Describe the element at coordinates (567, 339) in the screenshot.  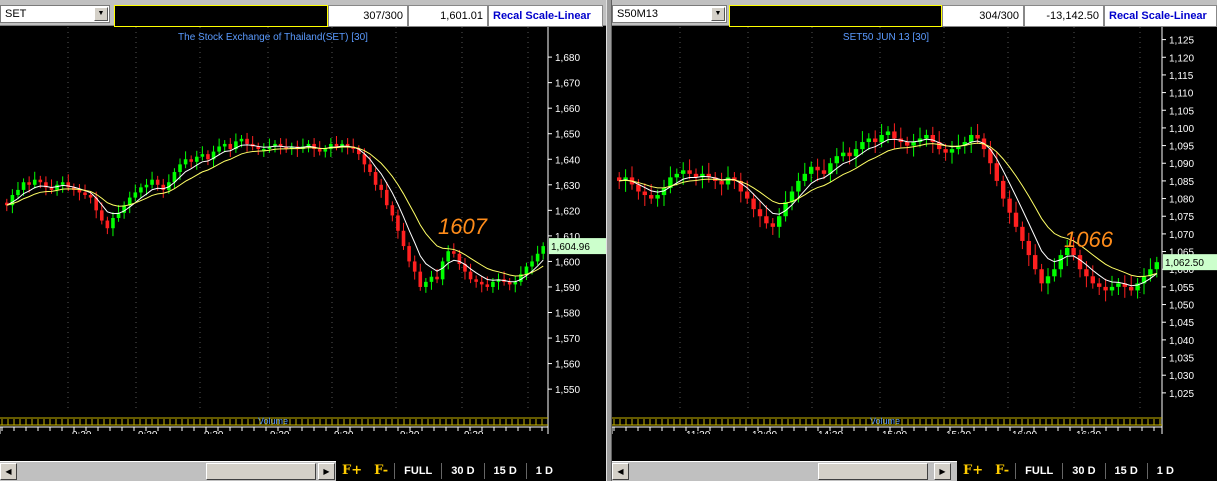
I see `y-tick-label: 1,570` at that location.